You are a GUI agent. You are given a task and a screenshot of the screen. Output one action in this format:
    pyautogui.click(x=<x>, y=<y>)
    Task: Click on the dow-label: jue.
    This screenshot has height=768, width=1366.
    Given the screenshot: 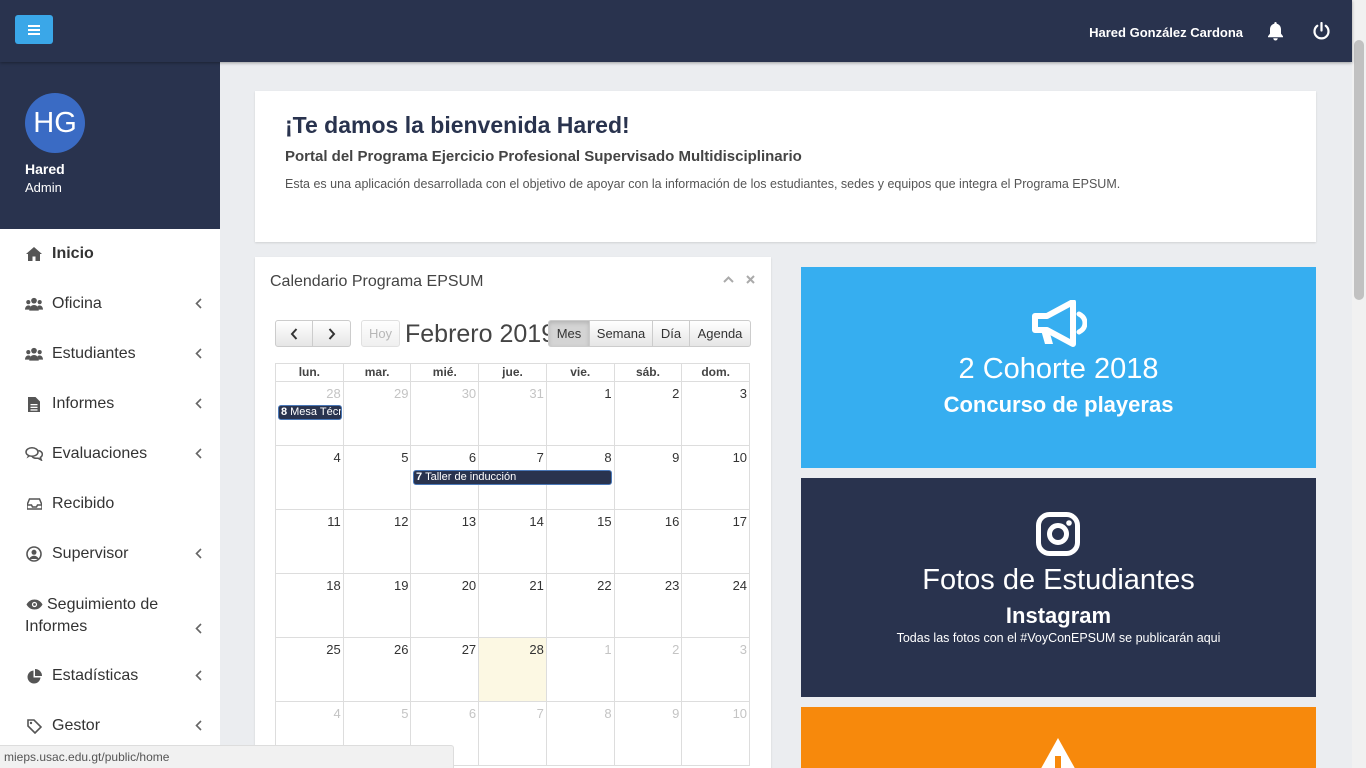 What is the action you would take?
    pyautogui.click(x=512, y=372)
    